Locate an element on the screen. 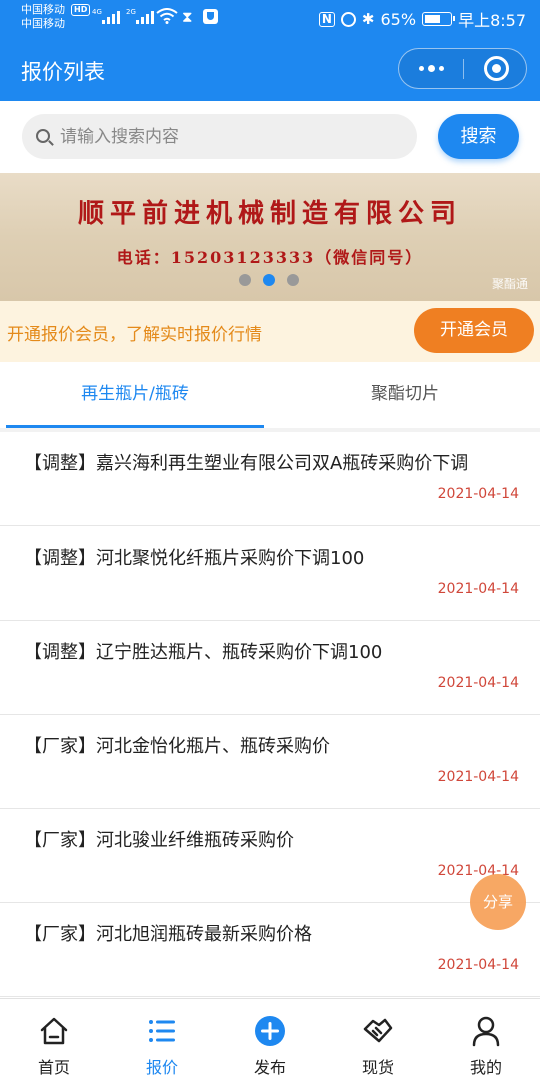 This screenshot has height=1080, width=540. tabbar-item-spot: 现货 is located at coordinates (378, 1039).